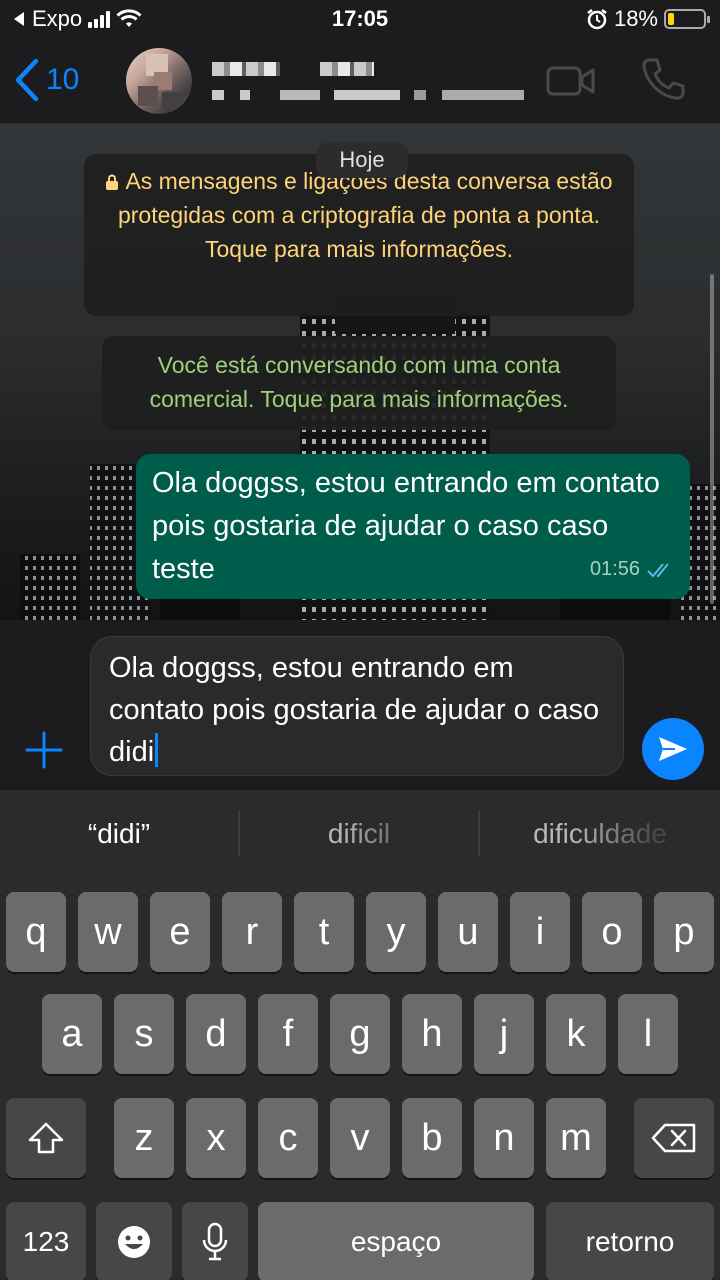  Describe the element at coordinates (396, 1241) in the screenshot. I see `space-key: espaço` at that location.